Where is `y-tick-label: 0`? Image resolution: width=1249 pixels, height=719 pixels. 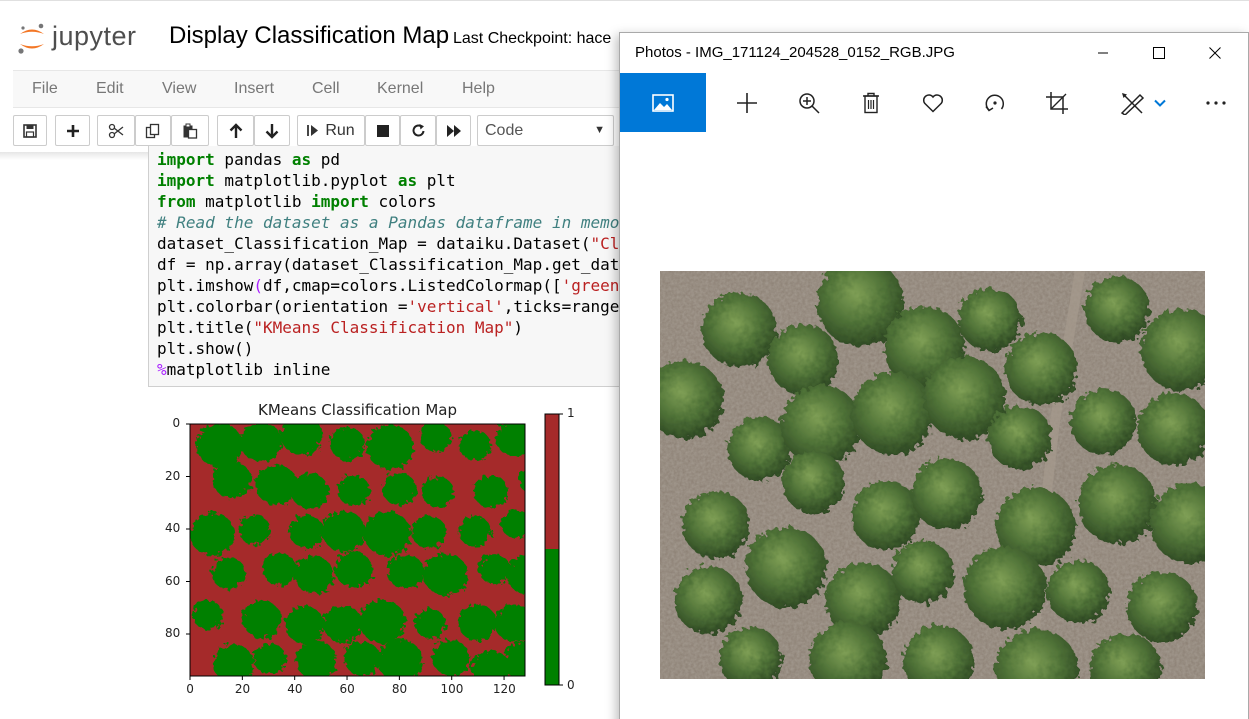
y-tick-label: 0 is located at coordinates (176, 423).